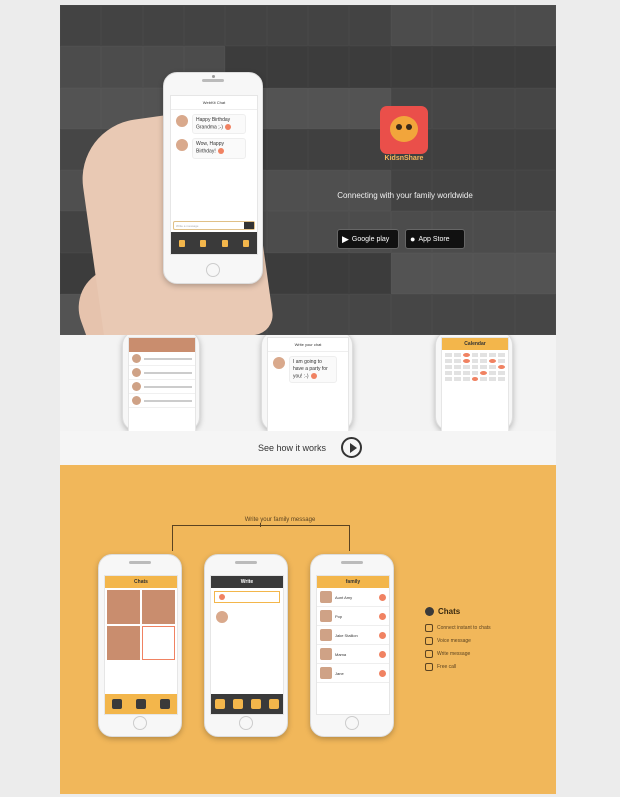 The image size is (620, 797). I want to click on heart-icon, so click(227, 127).